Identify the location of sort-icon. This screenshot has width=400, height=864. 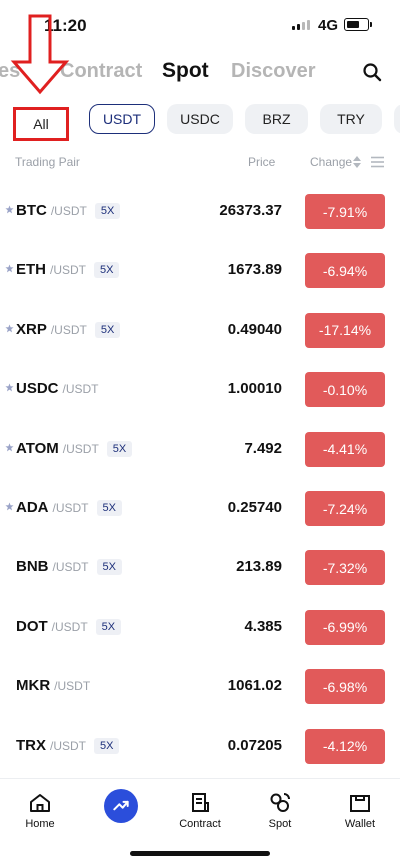
(357, 162).